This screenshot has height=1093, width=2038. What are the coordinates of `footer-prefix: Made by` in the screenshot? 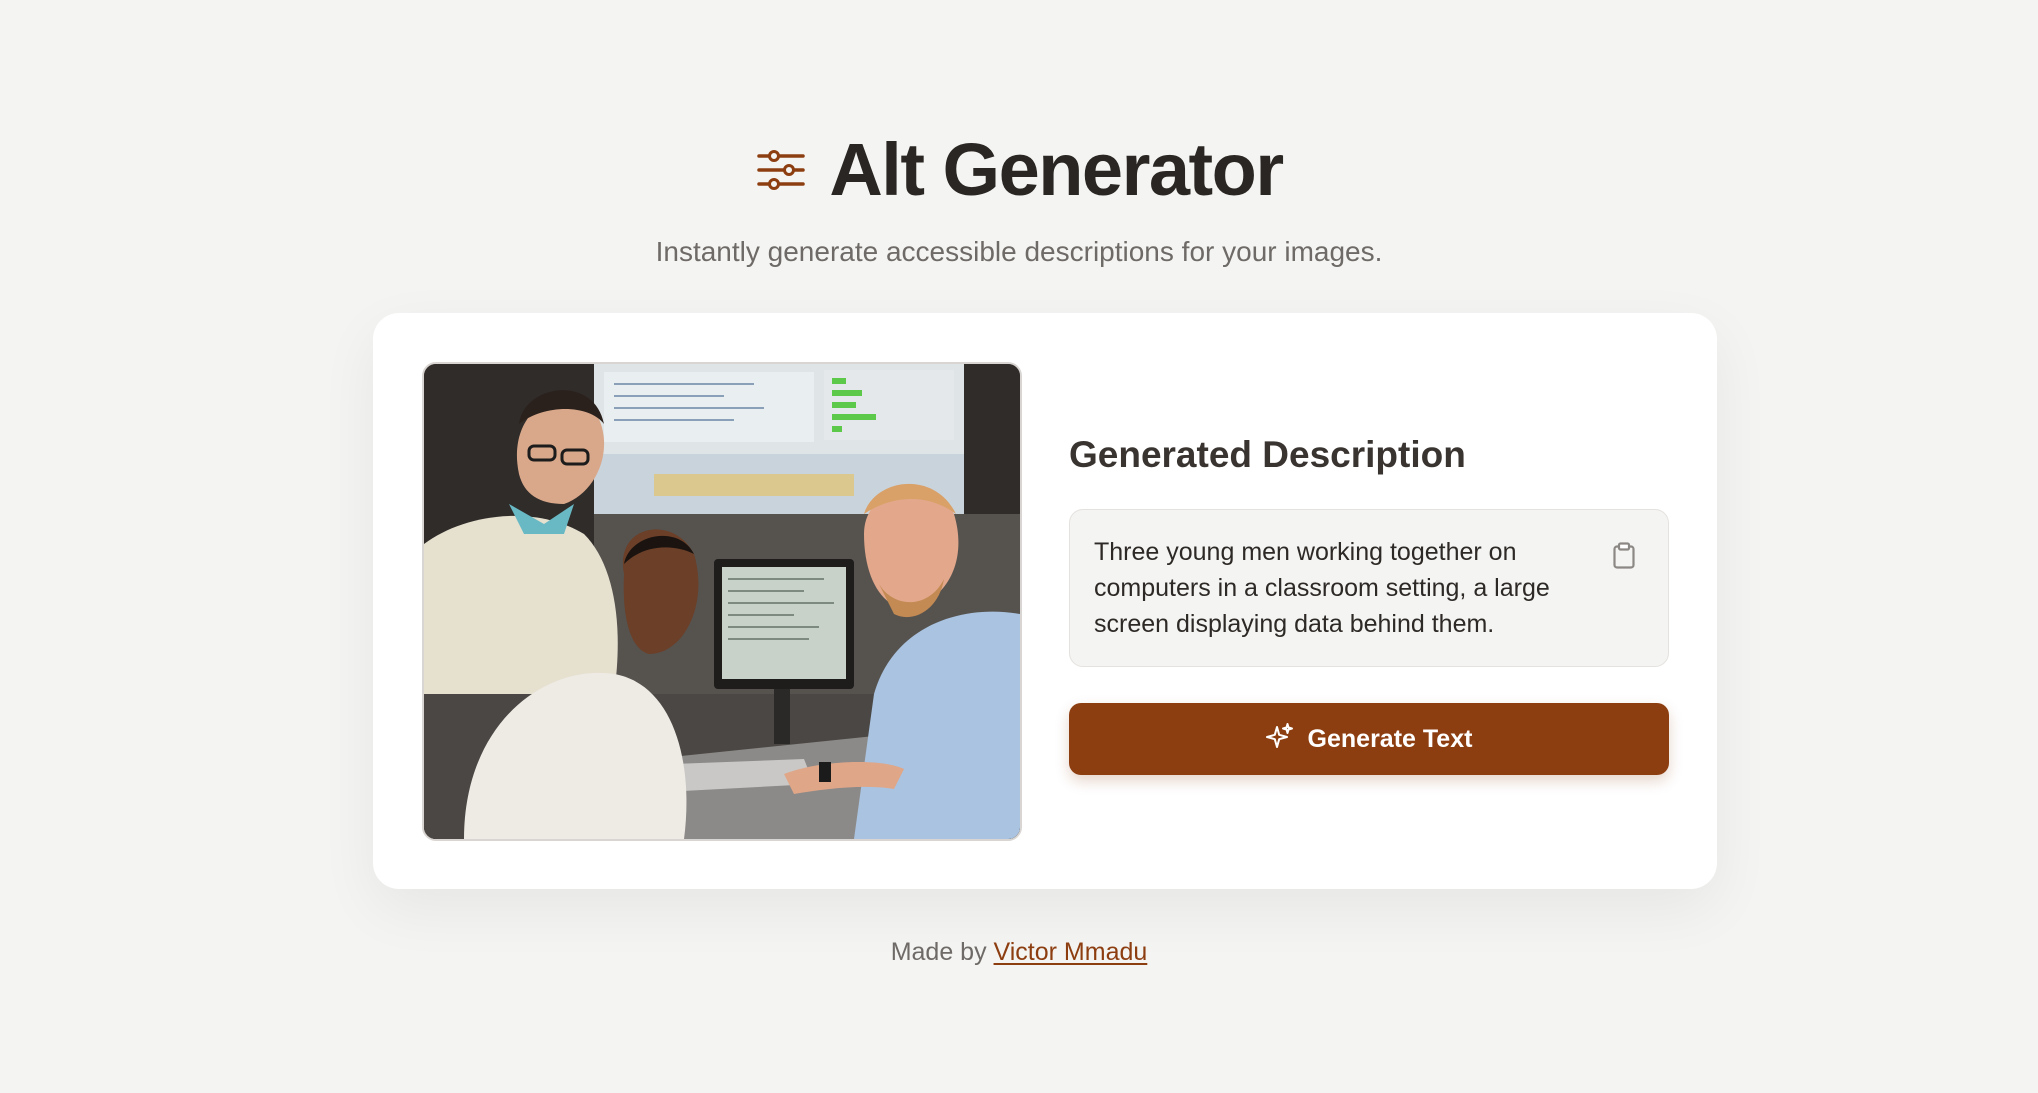 It's located at (938, 952).